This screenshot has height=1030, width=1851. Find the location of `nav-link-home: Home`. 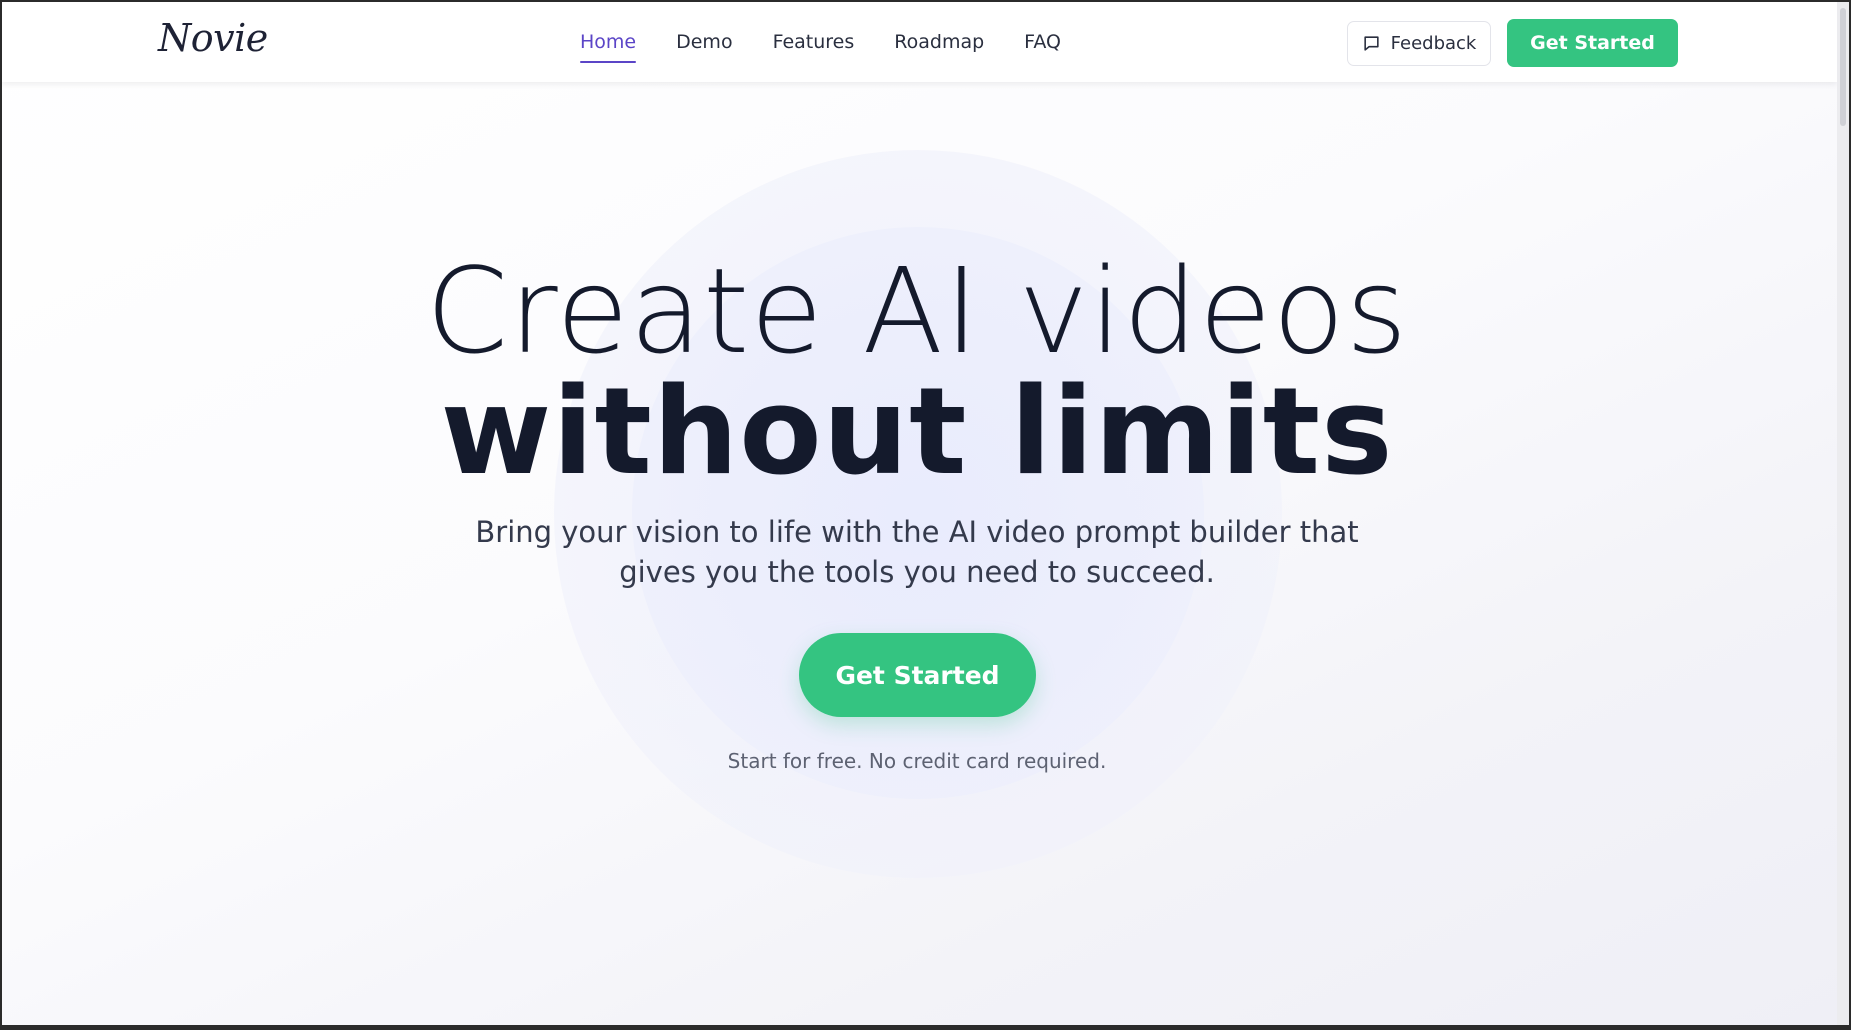

nav-link-home: Home is located at coordinates (608, 44).